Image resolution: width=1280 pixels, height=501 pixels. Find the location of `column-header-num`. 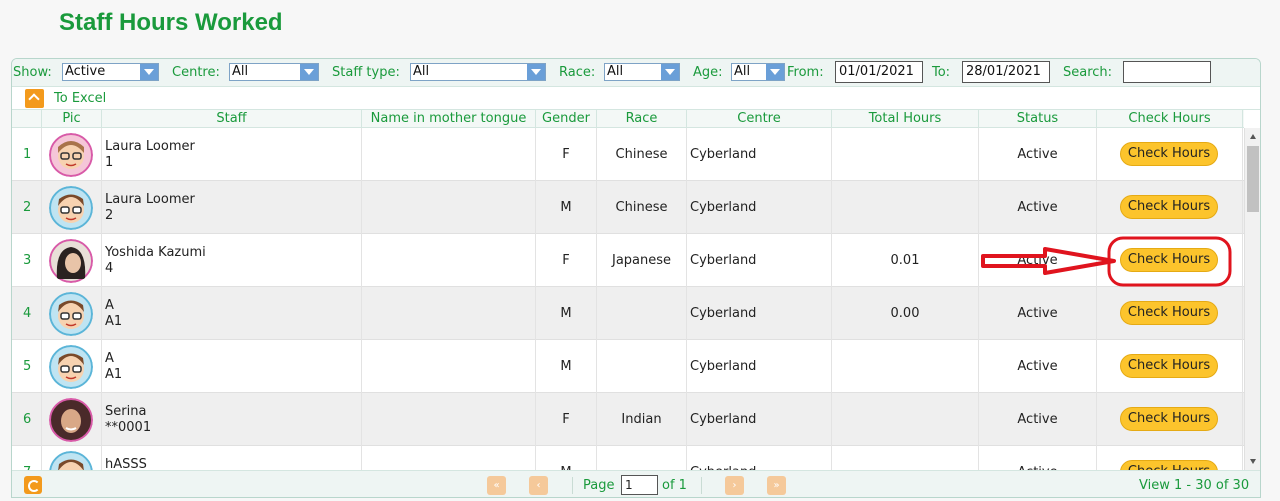

column-header-num is located at coordinates (27, 119).